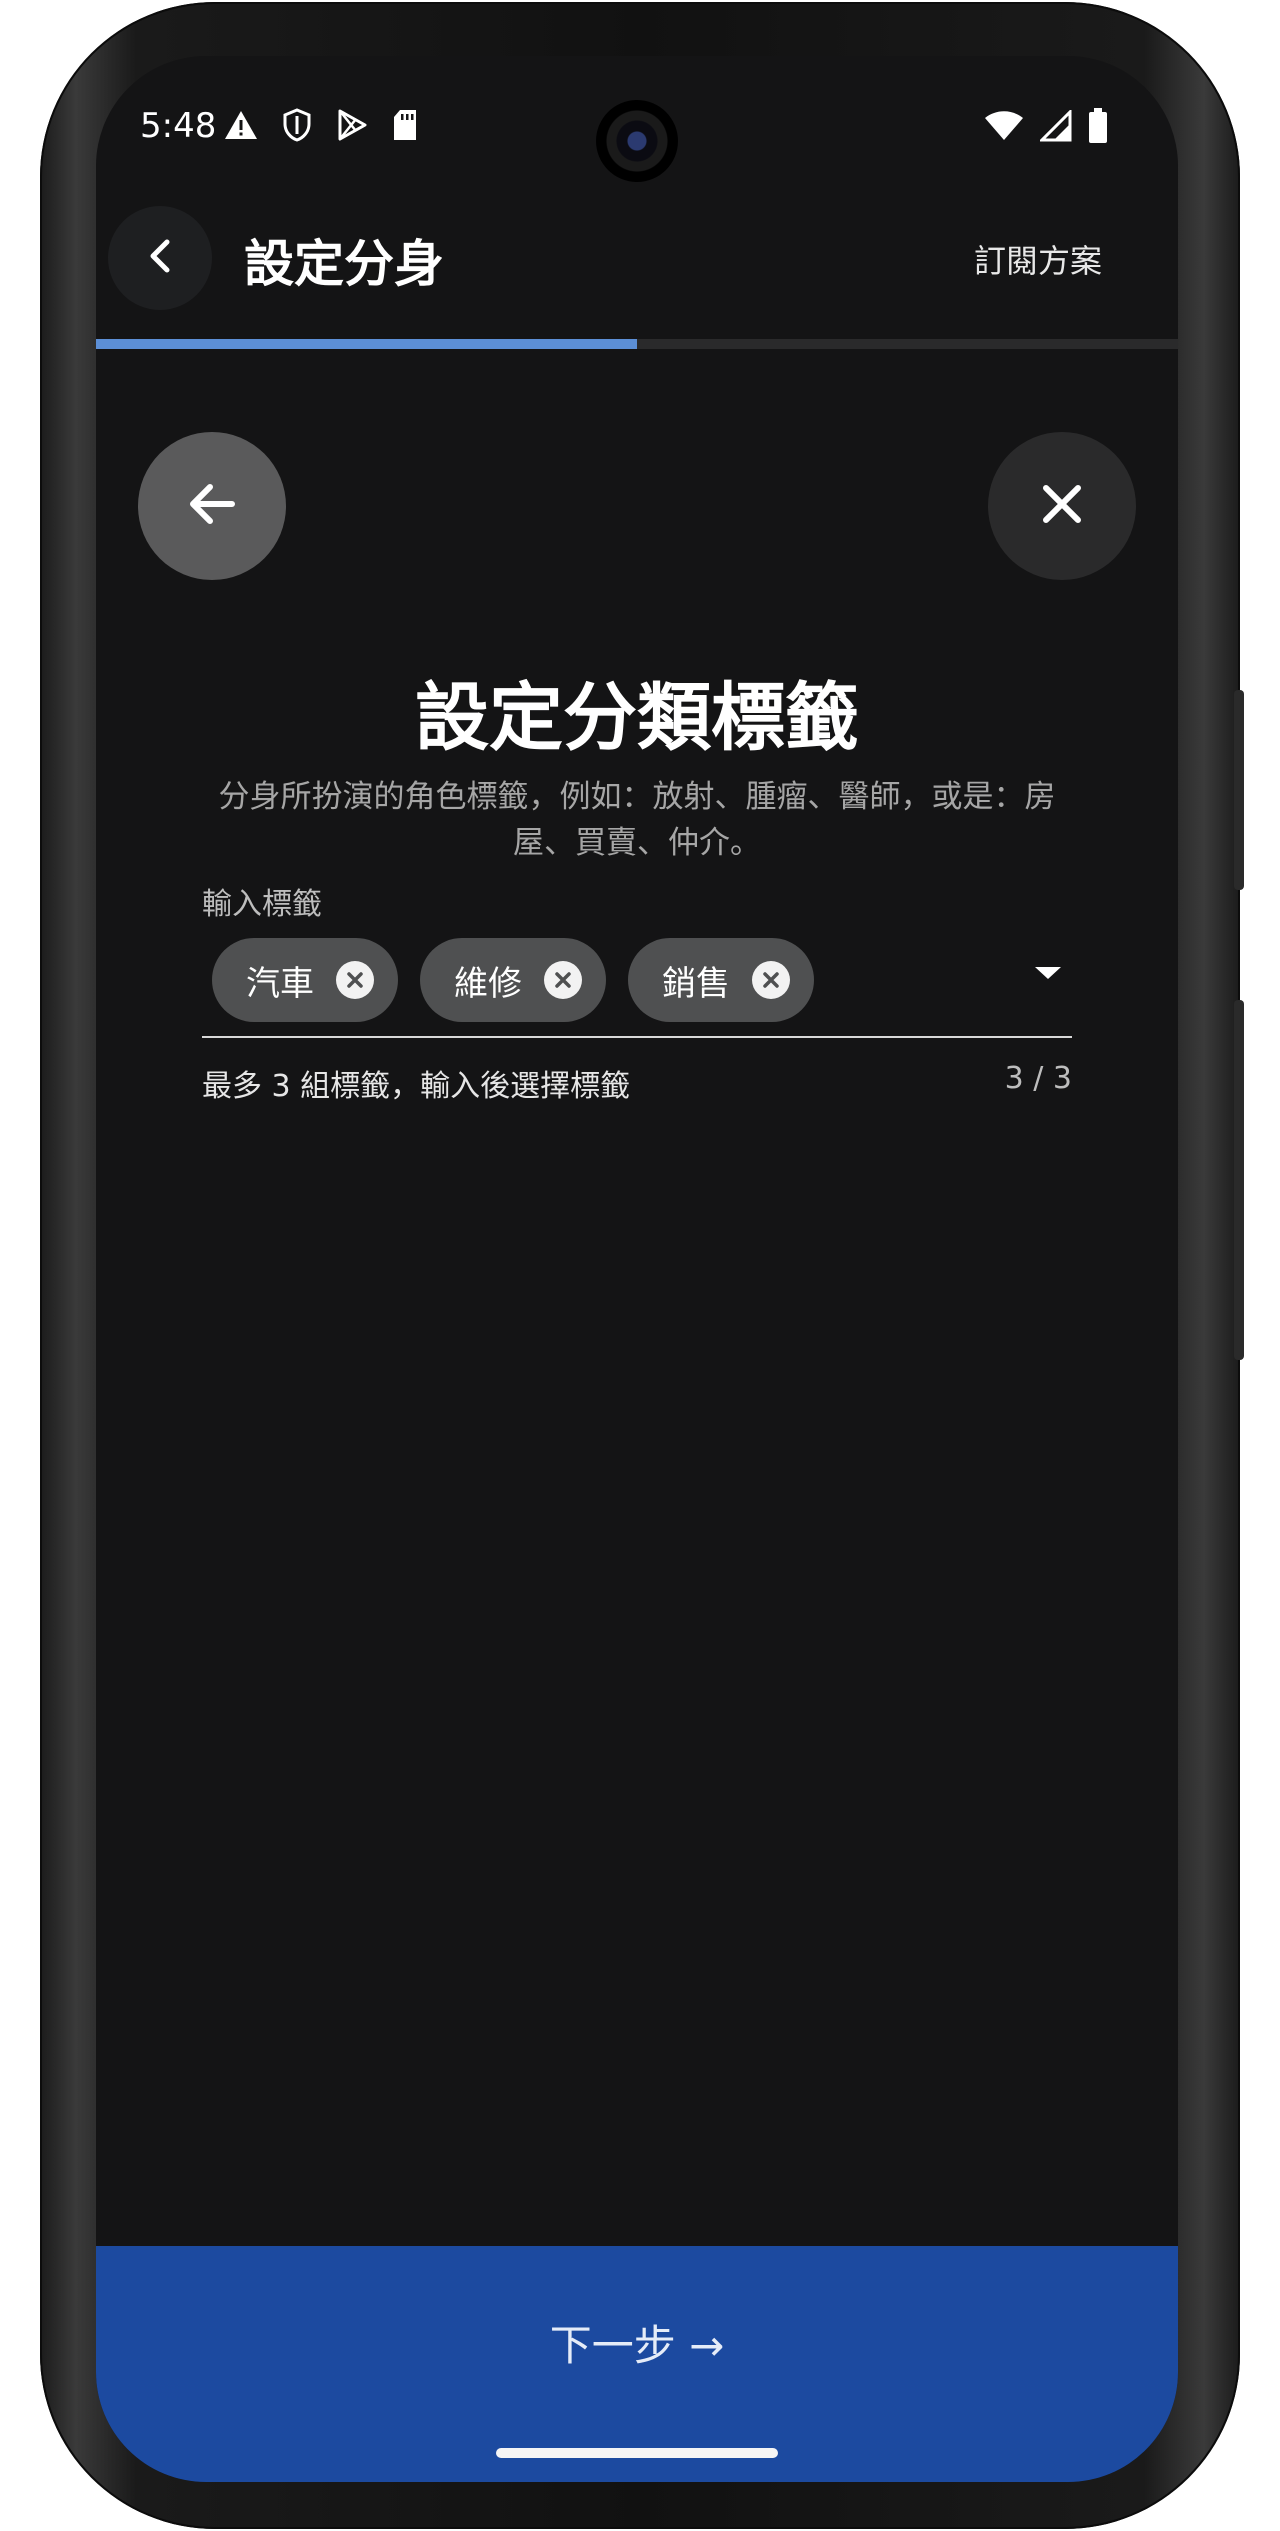 This screenshot has width=1280, height=2531. What do you see at coordinates (241, 127) in the screenshot?
I see `warning-icon` at bounding box center [241, 127].